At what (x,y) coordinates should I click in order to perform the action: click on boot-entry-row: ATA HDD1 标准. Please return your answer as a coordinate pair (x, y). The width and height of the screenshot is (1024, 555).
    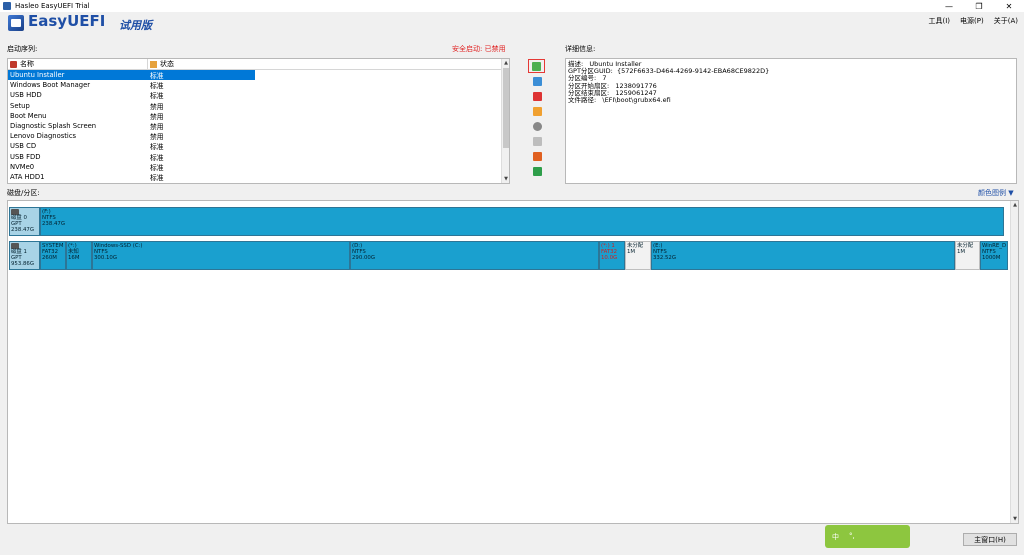
    Looking at the image, I should click on (258, 177).